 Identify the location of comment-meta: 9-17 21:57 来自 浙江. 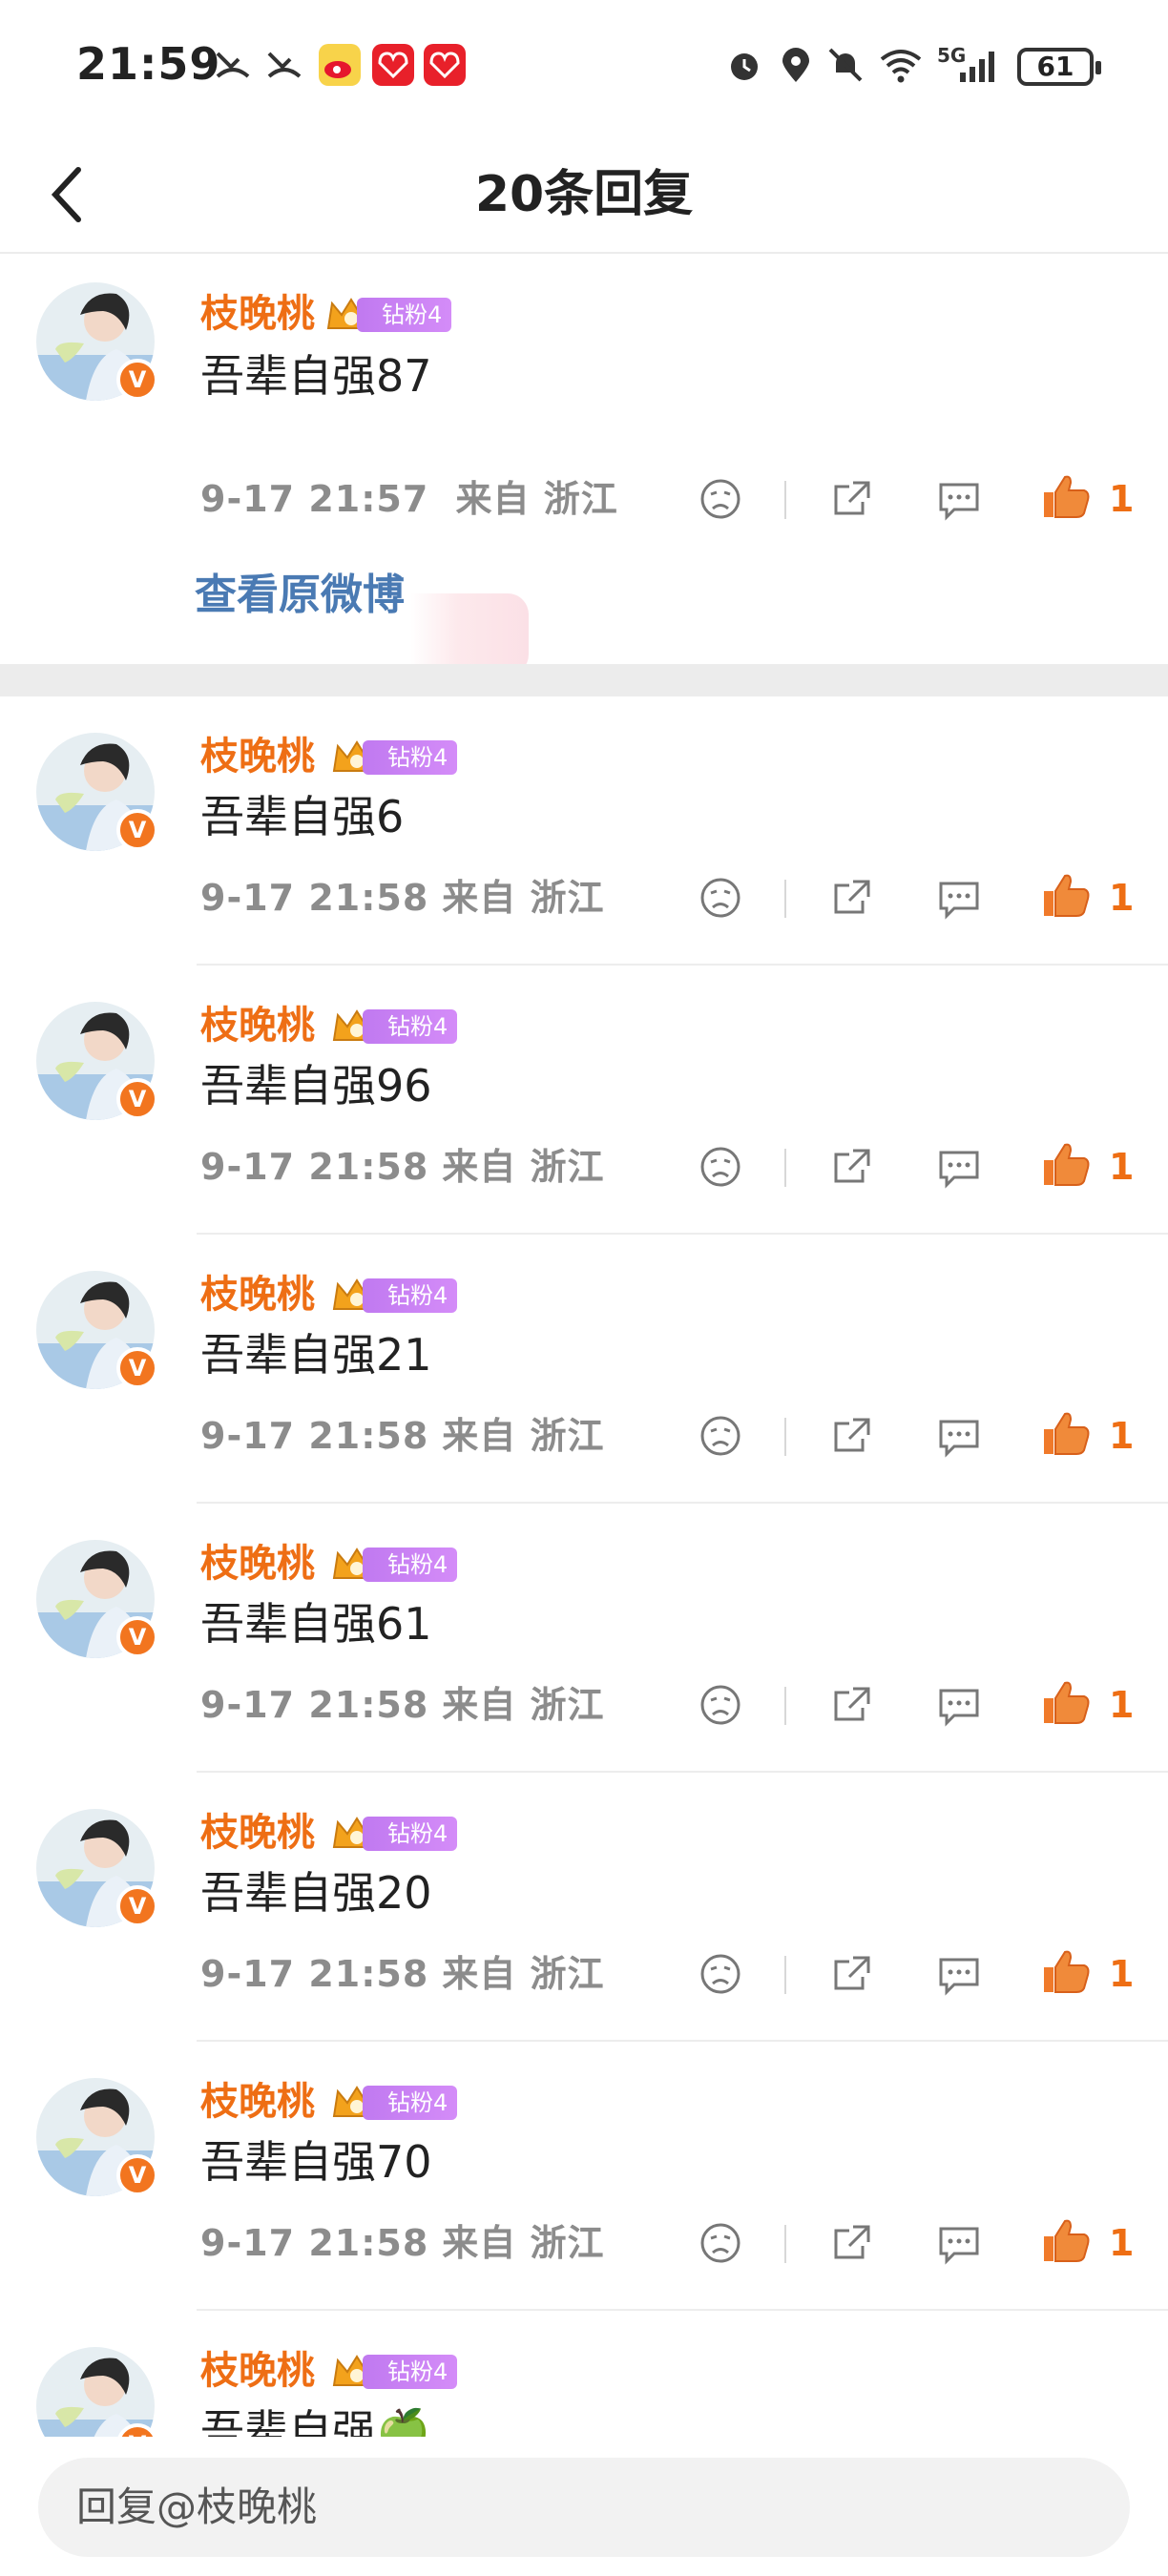
(409, 499).